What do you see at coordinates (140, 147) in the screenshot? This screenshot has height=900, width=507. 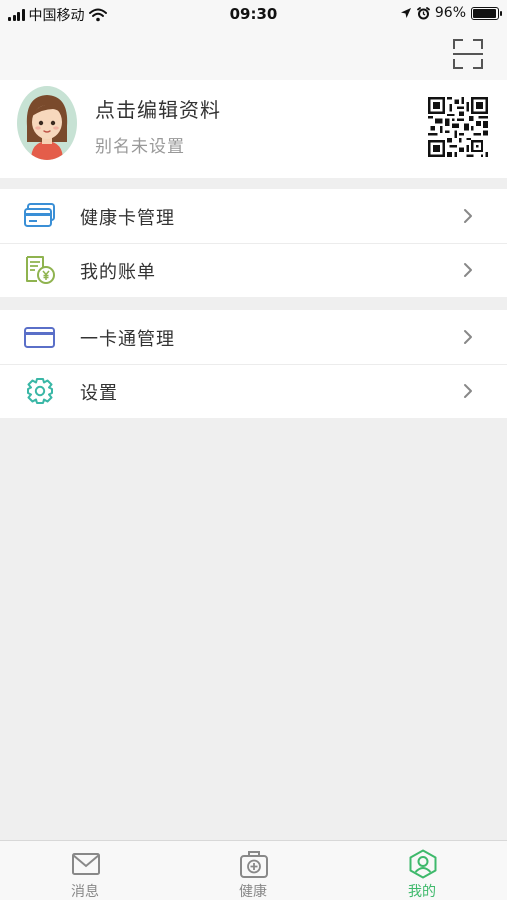 I see `profile-alias: 别名未设置` at bounding box center [140, 147].